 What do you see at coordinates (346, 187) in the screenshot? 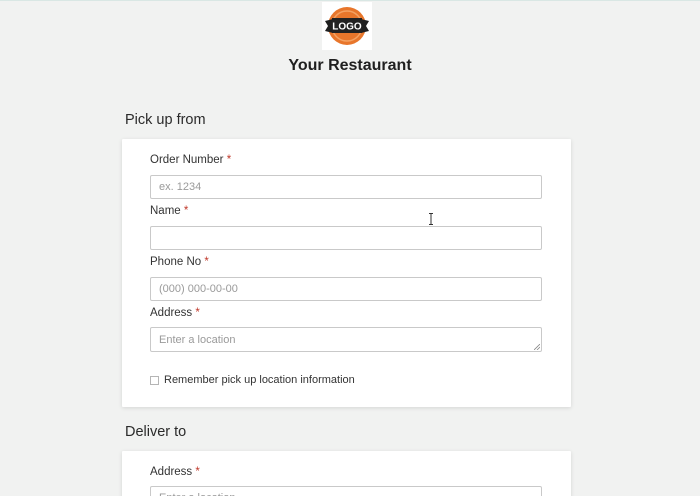
I see `order-number-input` at bounding box center [346, 187].